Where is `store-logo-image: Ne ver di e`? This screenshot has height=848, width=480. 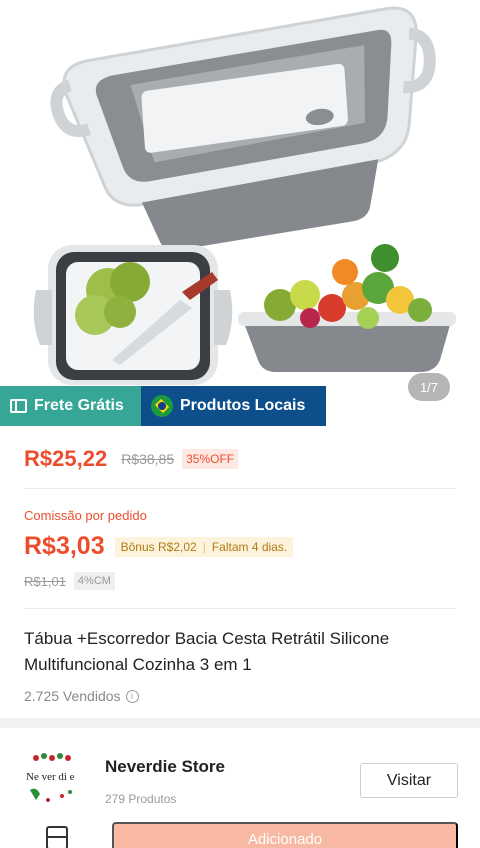
store-logo-image: Ne ver di e is located at coordinates (50, 777).